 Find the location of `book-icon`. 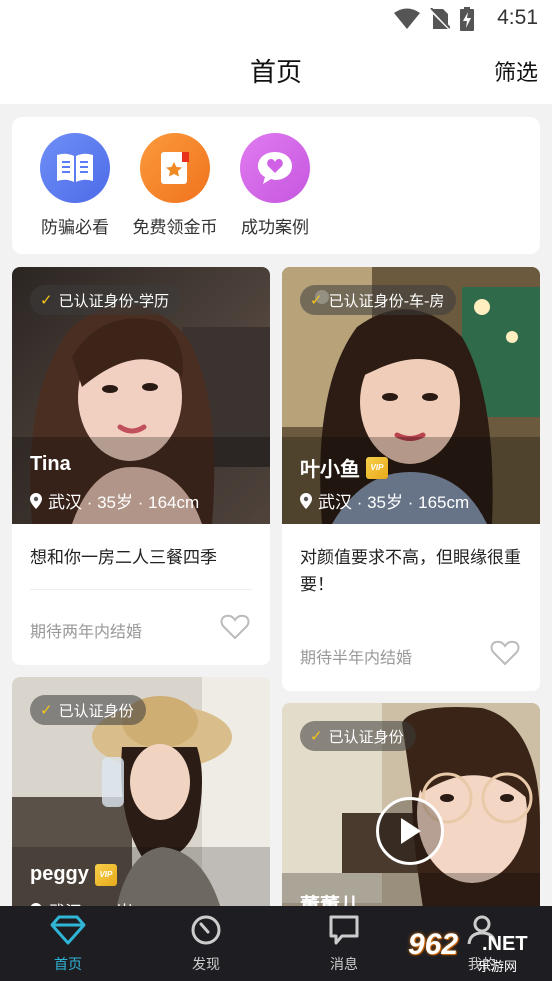

book-icon is located at coordinates (75, 168).